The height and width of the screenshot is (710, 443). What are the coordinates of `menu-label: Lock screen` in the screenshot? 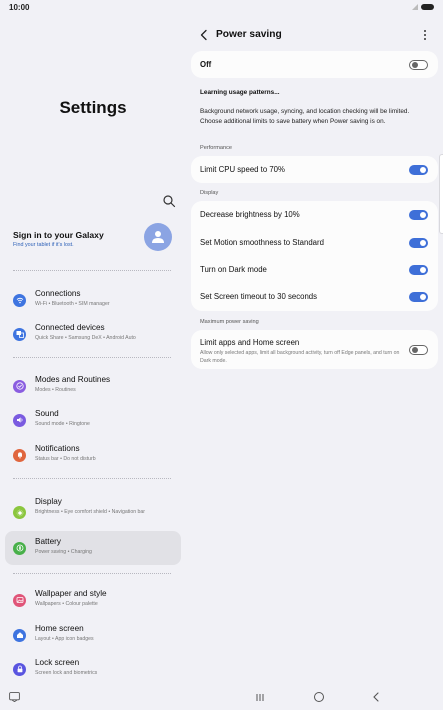 It's located at (57, 662).